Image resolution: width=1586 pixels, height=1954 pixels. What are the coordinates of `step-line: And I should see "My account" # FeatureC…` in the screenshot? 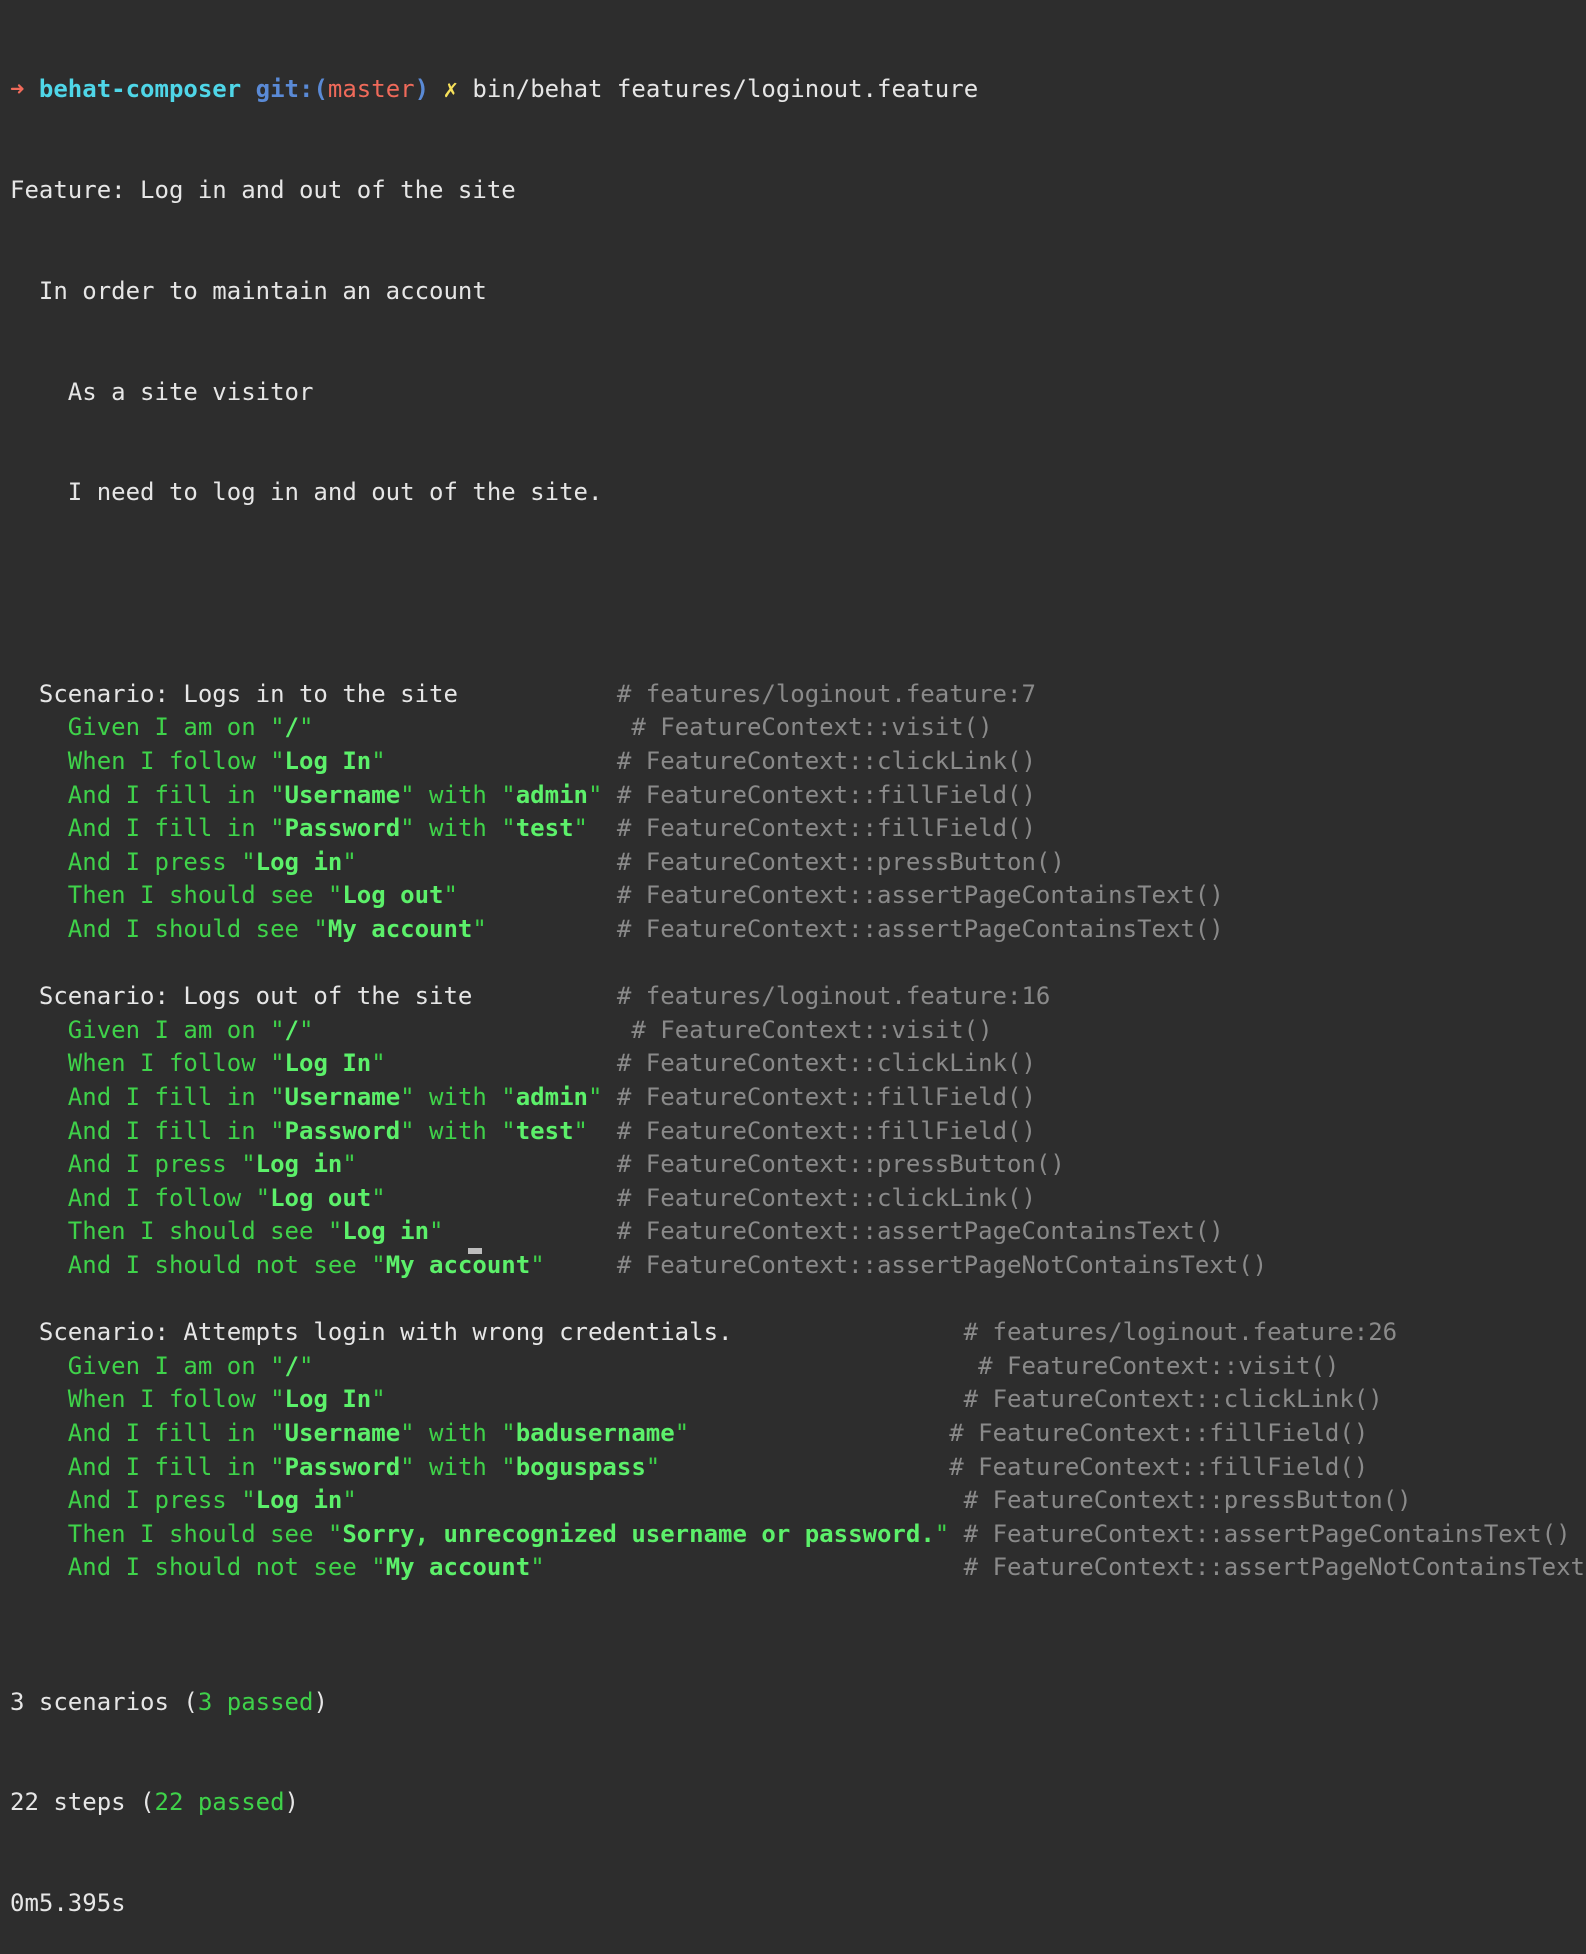 It's located at (798, 930).